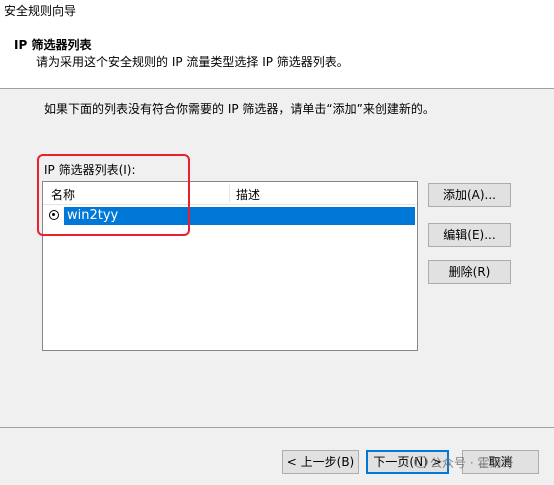 The image size is (554, 485). I want to click on delete-button: 删除(R), so click(469, 272).